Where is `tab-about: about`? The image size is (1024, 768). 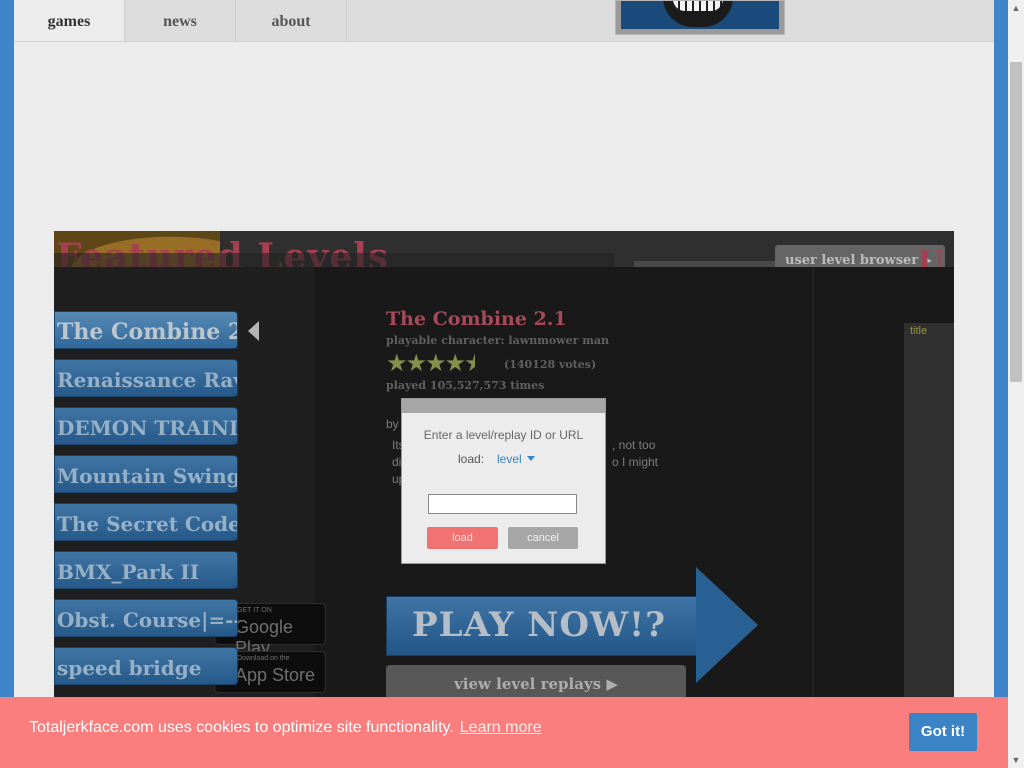
tab-about: about is located at coordinates (291, 20).